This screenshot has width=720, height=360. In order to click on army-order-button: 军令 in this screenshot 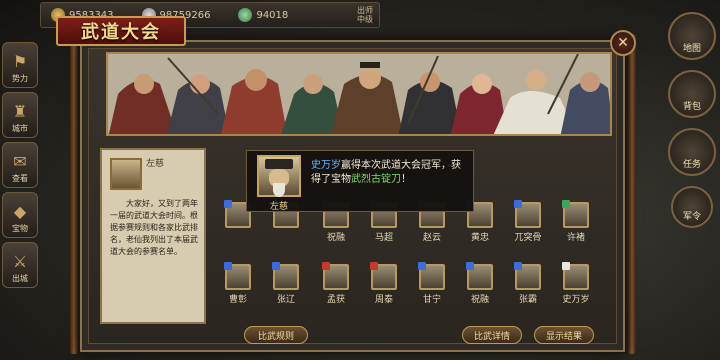, I will do `click(692, 207)`.